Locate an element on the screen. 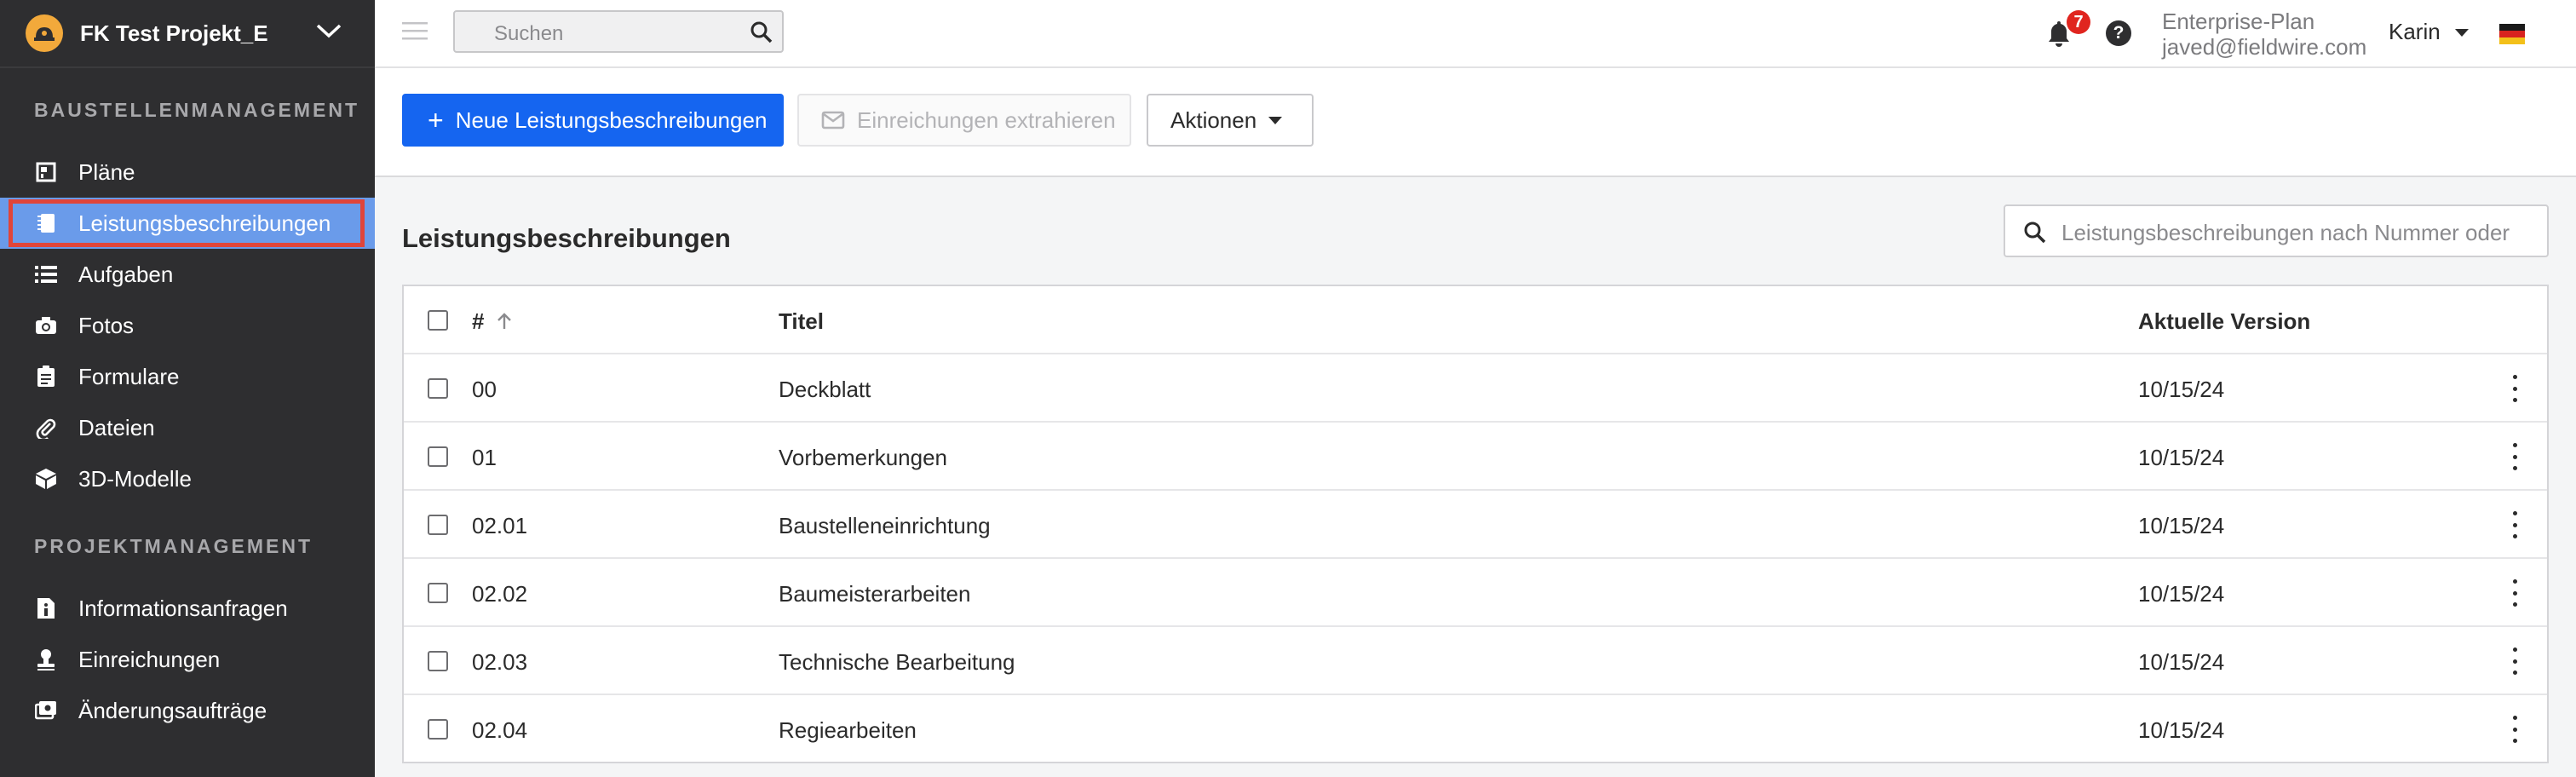 Image resolution: width=2576 pixels, height=777 pixels. sidebar-item-einreichungen: Einreichungen is located at coordinates (188, 659).